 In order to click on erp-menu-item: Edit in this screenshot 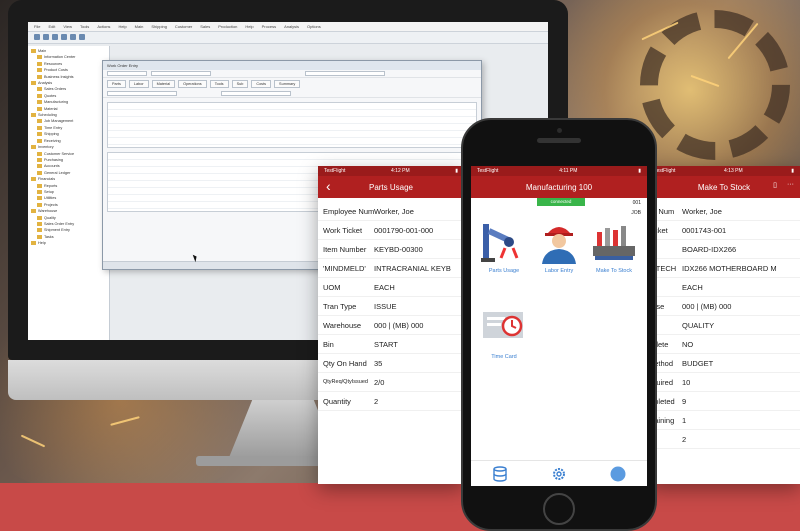, I will do `click(51, 26)`.